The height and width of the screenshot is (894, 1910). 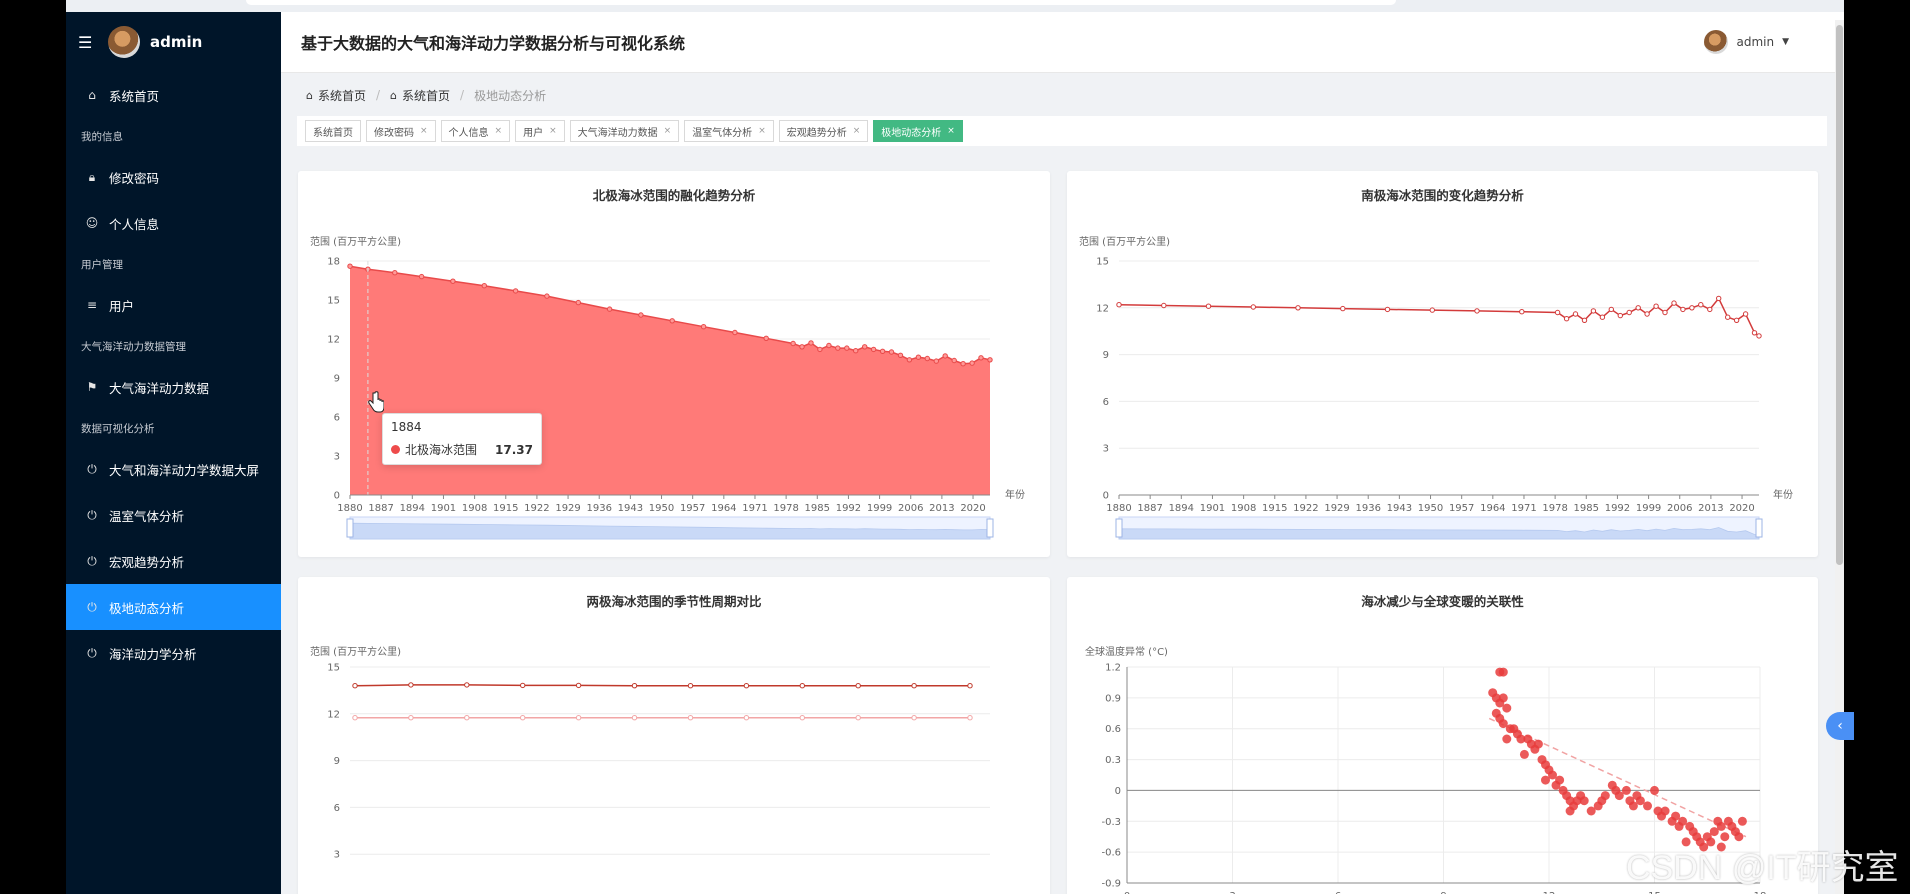 I want to click on breadcrumb-home-2: ⌂ 系统首页, so click(x=420, y=95).